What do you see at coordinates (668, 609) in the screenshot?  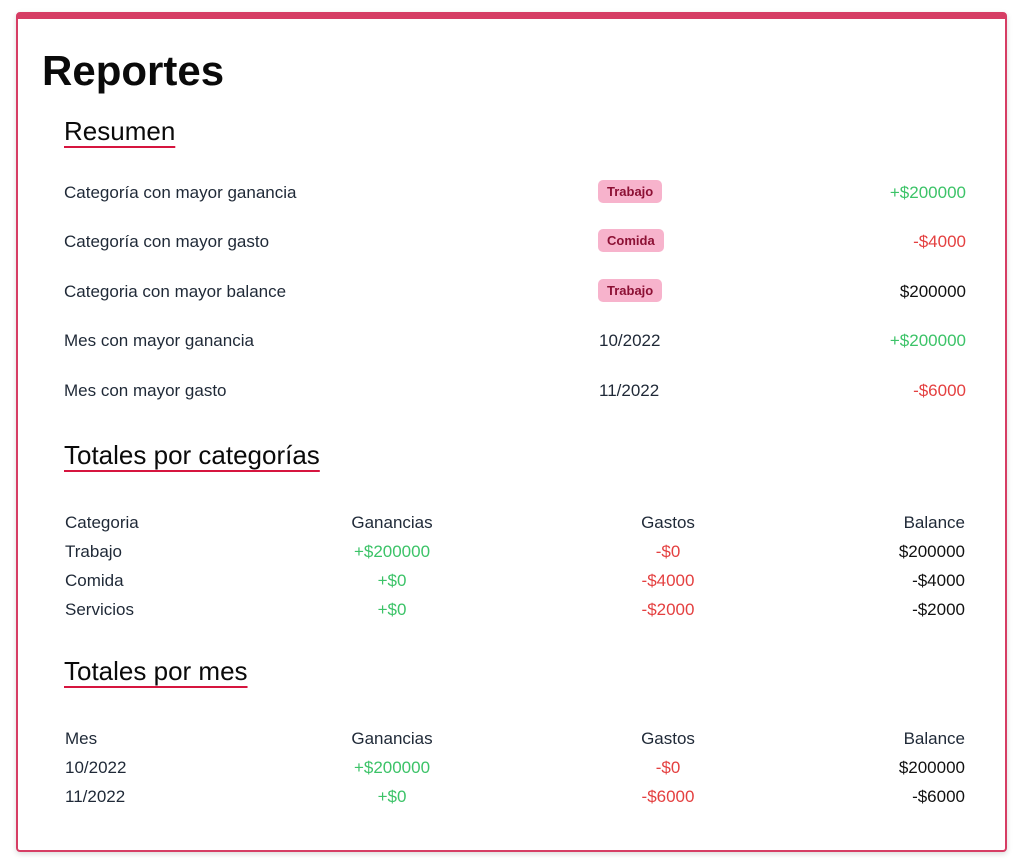 I see `expense-cell: -$2000` at bounding box center [668, 609].